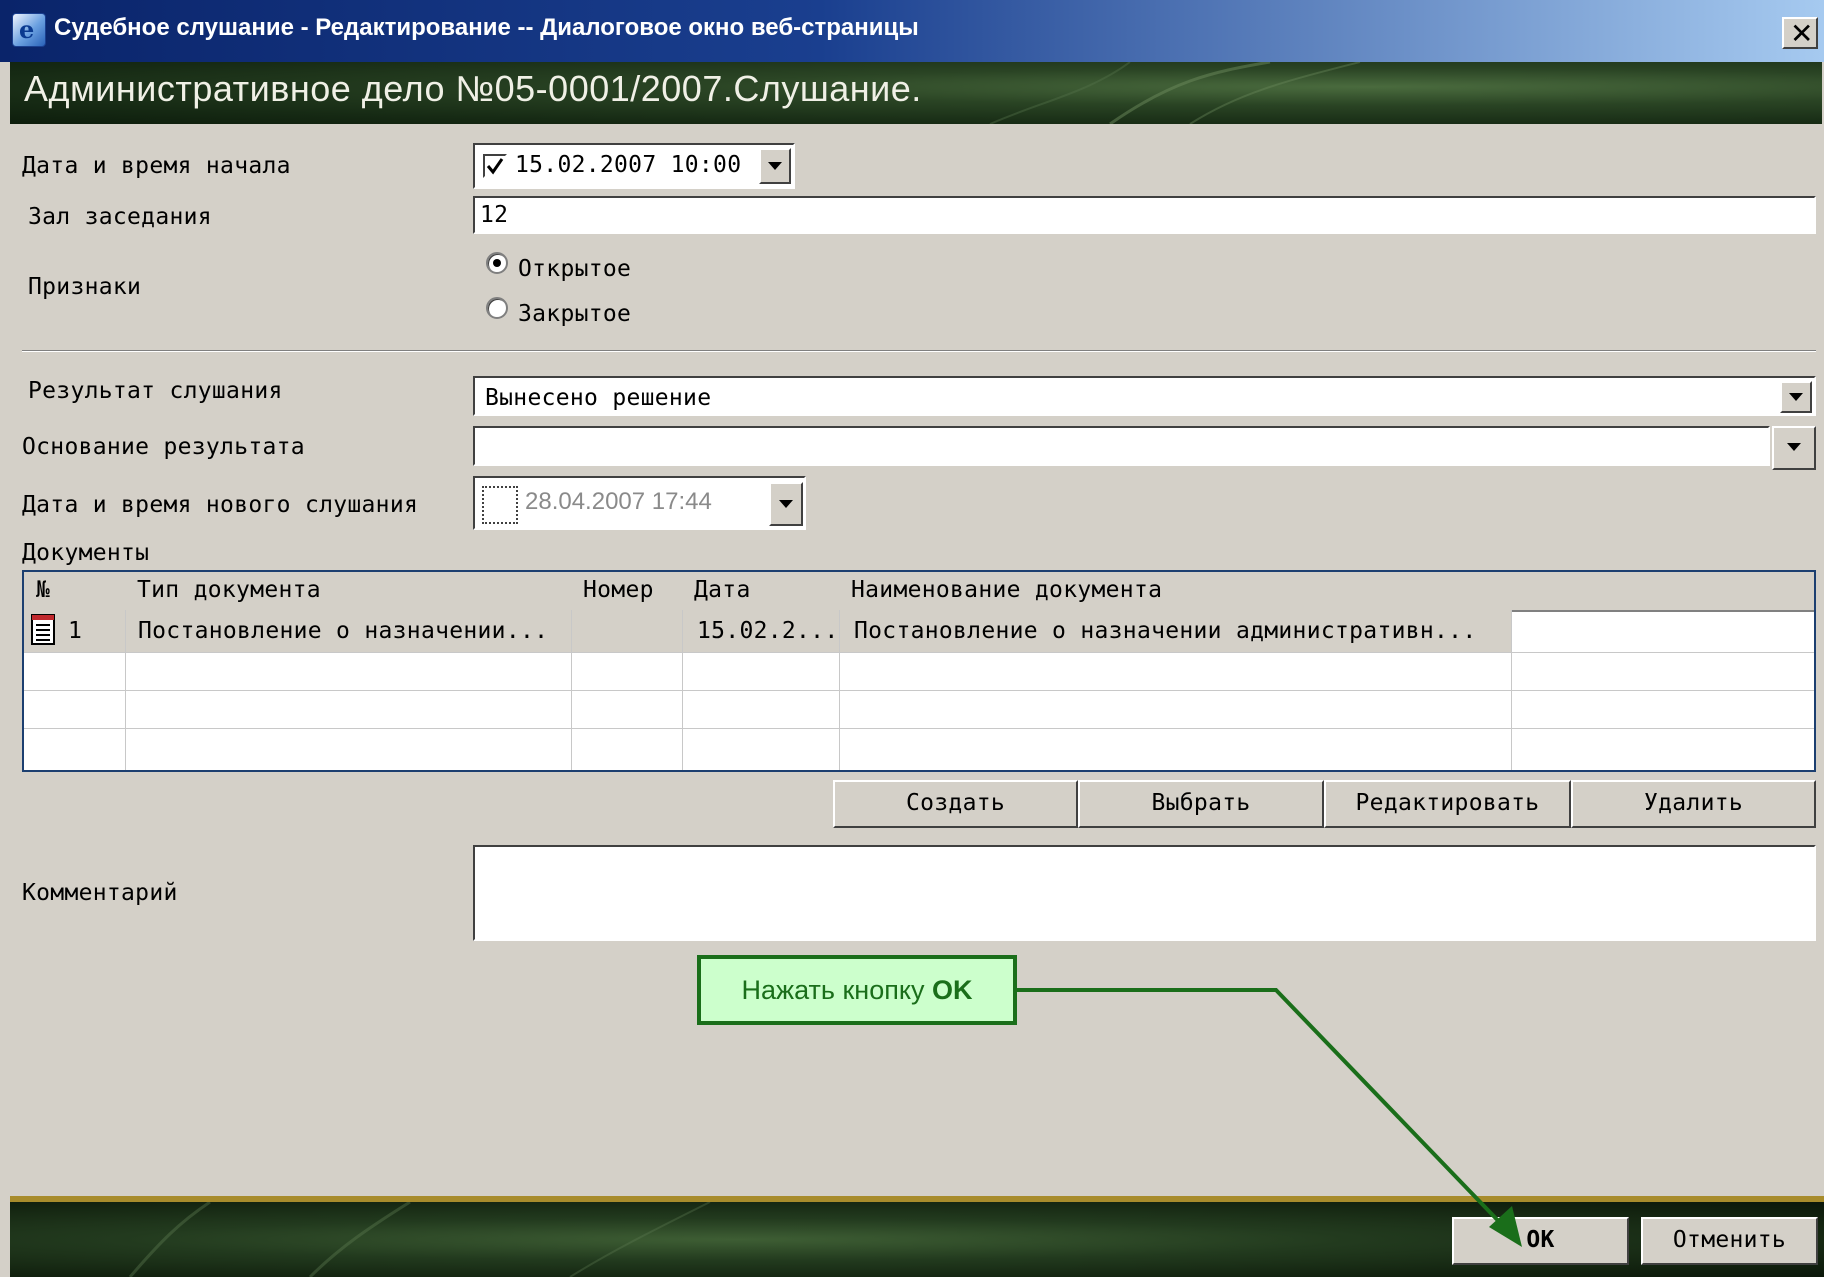  I want to click on instruction-callout: Нажать кнопку OK, so click(857, 990).